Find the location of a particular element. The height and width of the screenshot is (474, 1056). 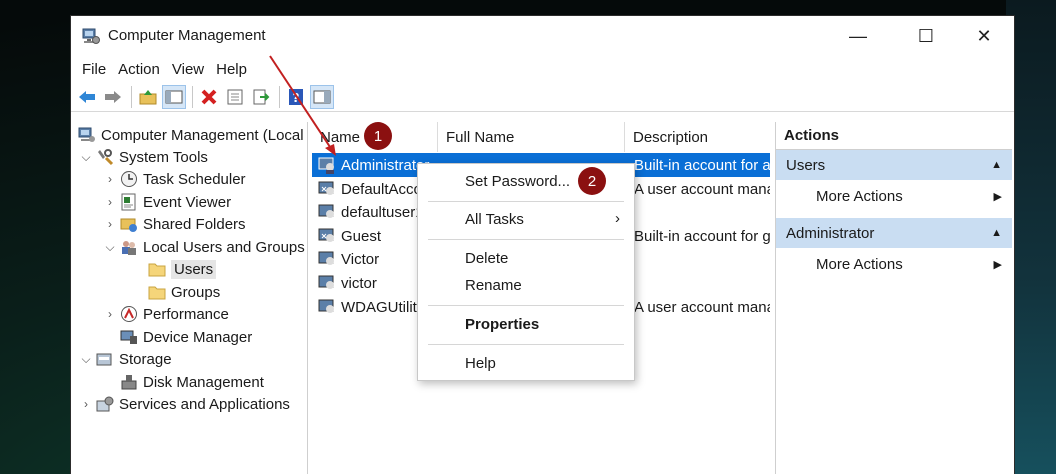

step-badge-2: 2 is located at coordinates (592, 181).